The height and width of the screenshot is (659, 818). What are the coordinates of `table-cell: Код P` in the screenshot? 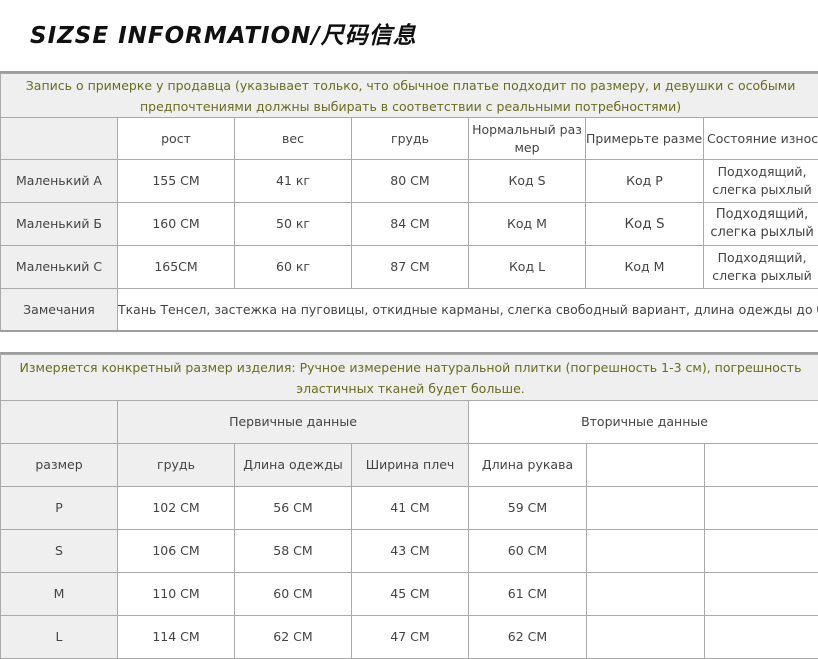 It's located at (645, 181).